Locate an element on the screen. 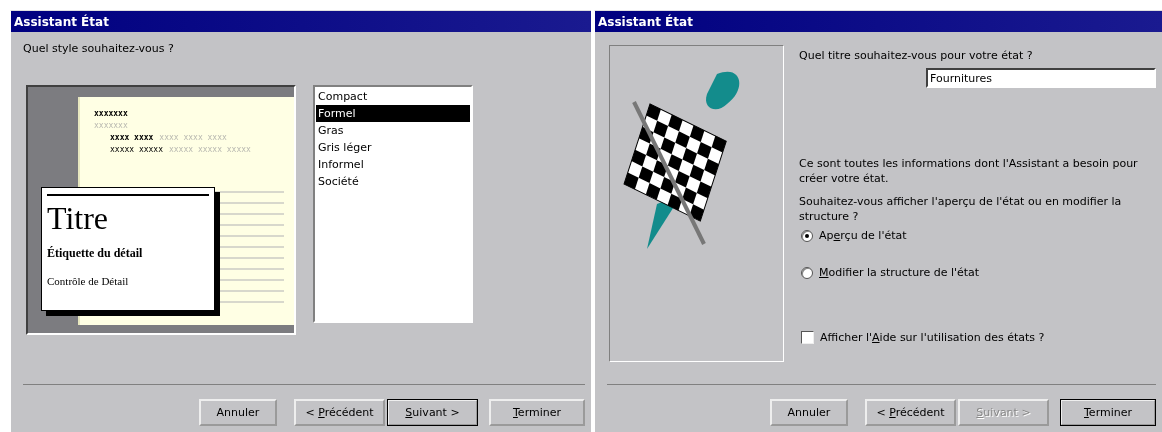 The image size is (1162, 432). radio-option: Modifier la structure de l'état is located at coordinates (977, 272).